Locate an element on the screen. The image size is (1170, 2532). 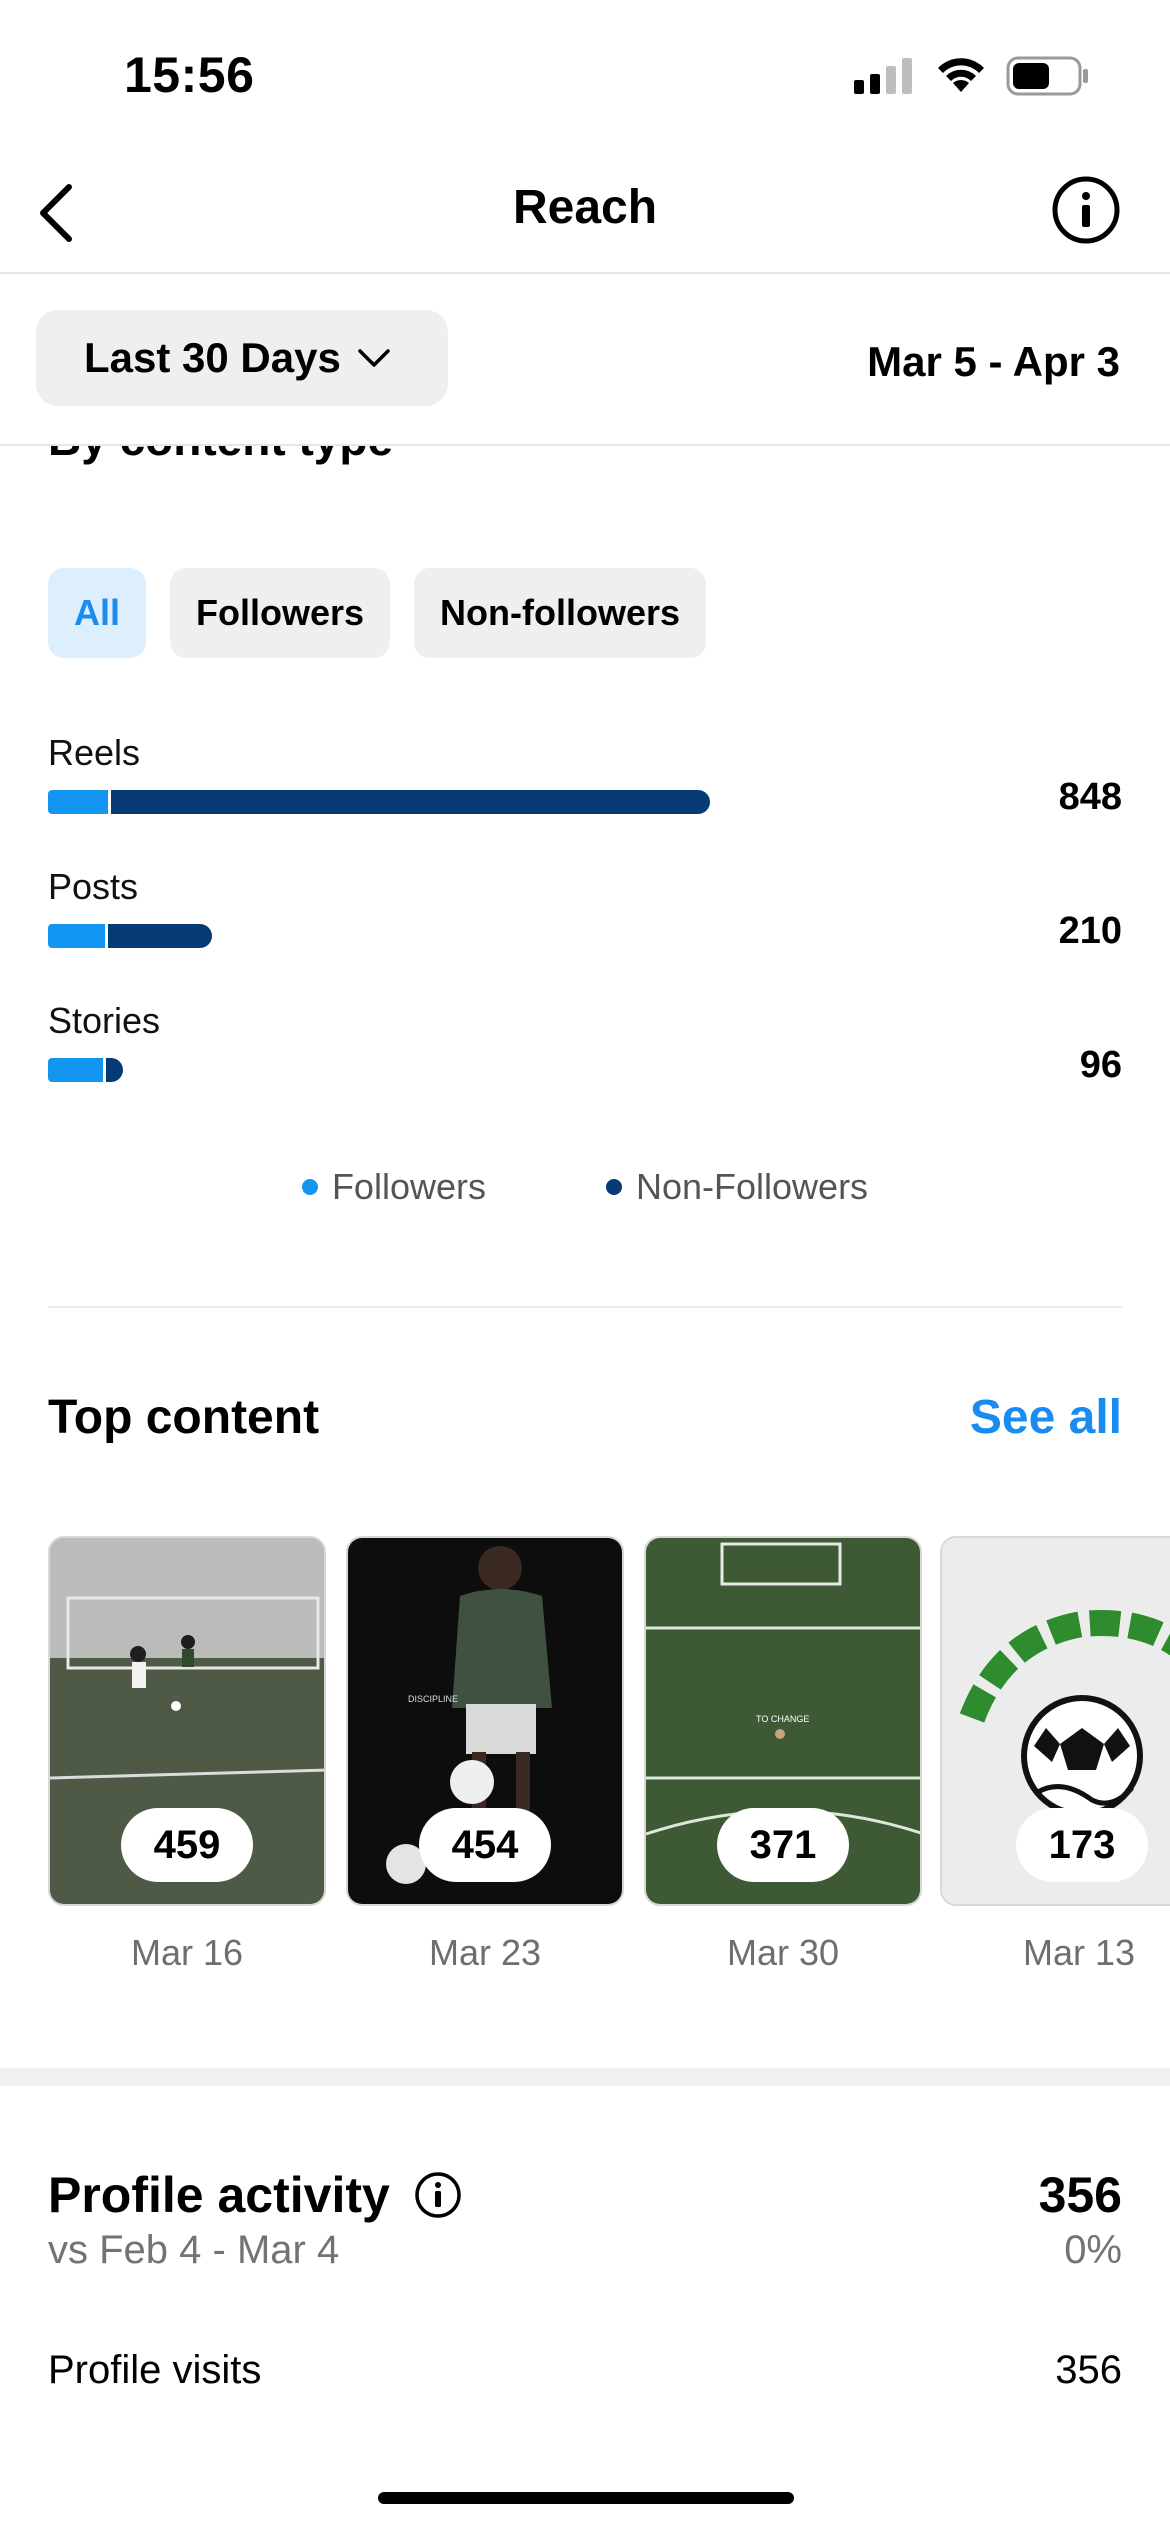
legend-item-followers: Followers is located at coordinates (393, 1187).